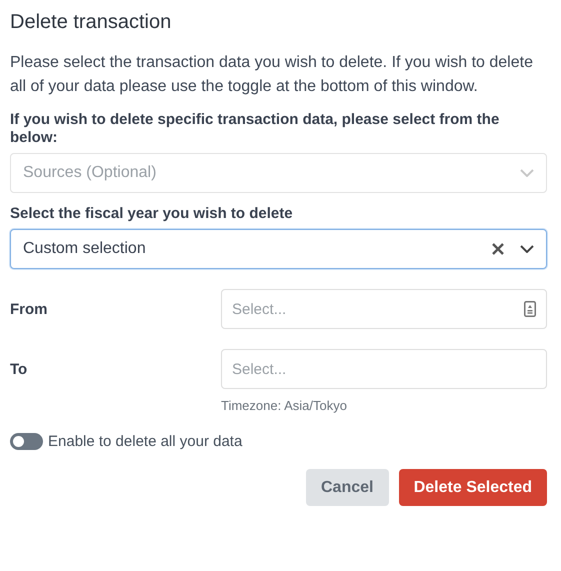  What do you see at coordinates (272, 75) in the screenshot?
I see `intro-text: Please select the transaction data you wish to delete. If you wish to delete all of your data please use the toggle at the bottom of this window.` at bounding box center [272, 75].